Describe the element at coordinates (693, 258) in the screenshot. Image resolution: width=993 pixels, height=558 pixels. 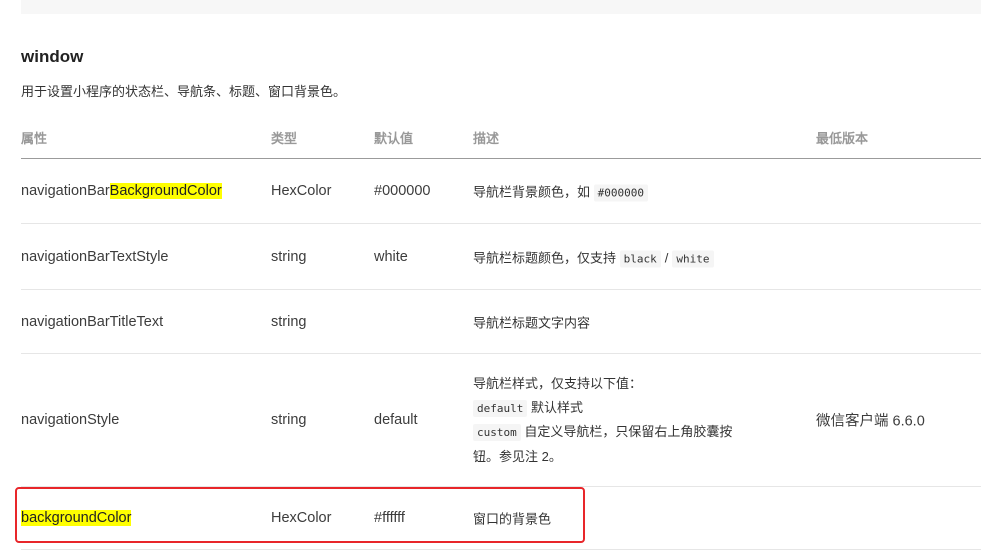
I see `inline-code: white` at that location.